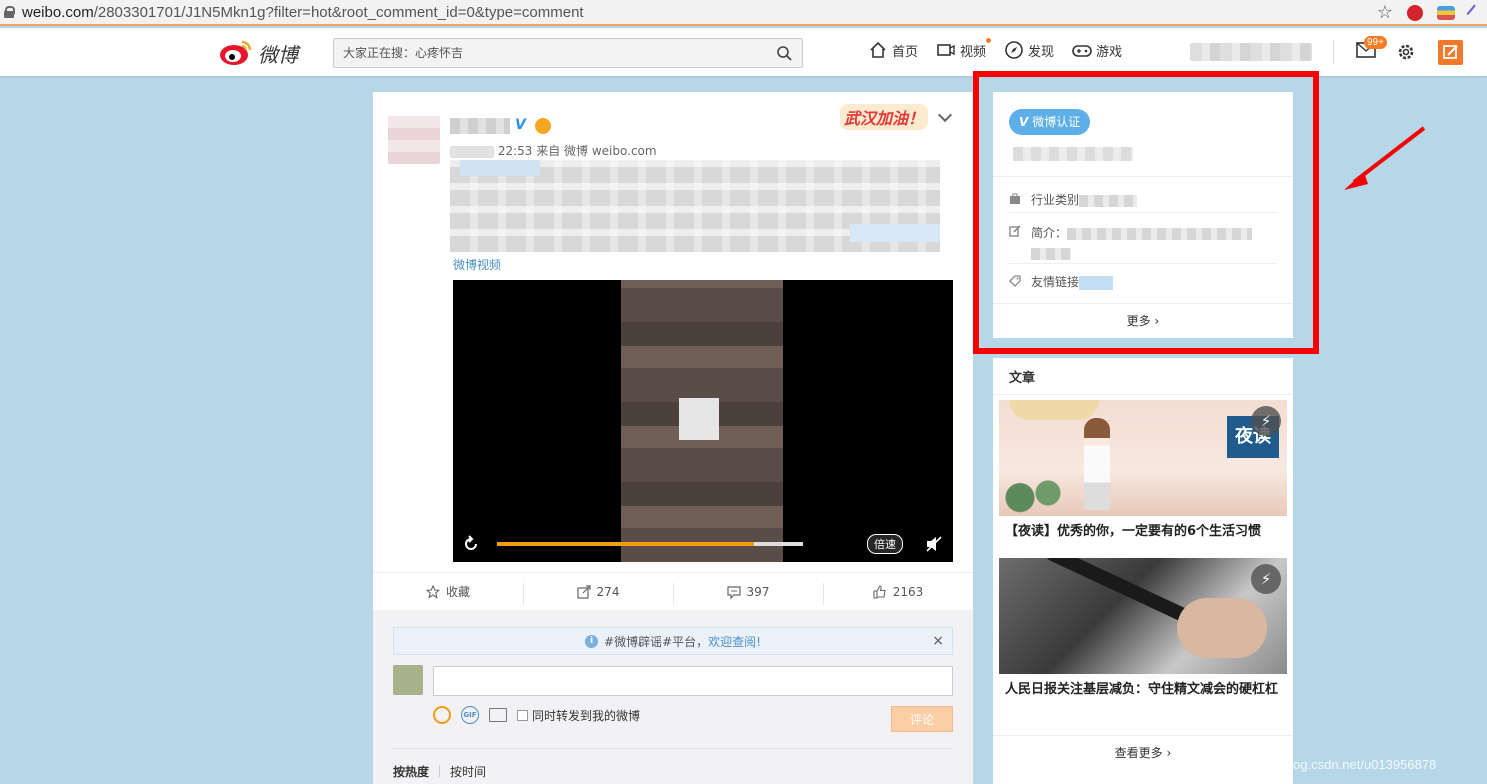  Describe the element at coordinates (1143, 458) in the screenshot. I see `article-image: 夜读 ⚡` at that location.